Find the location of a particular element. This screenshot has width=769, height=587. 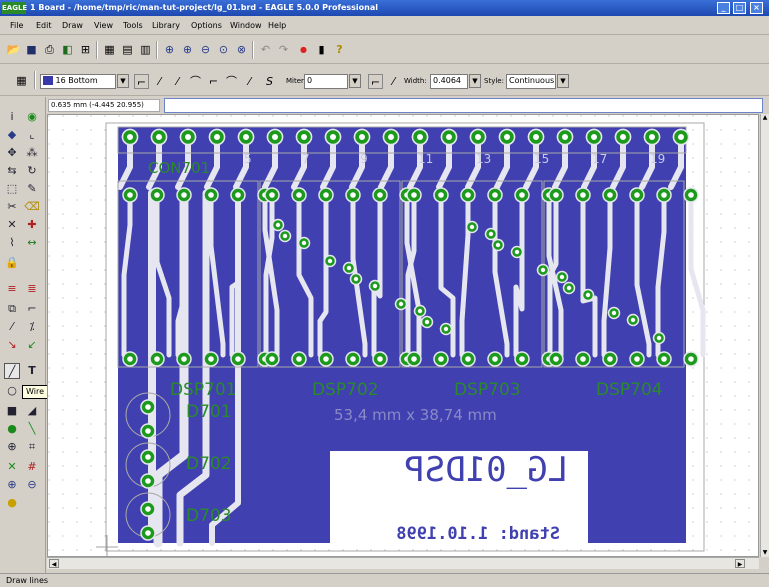

optimize-icon: ⁒ is located at coordinates (32, 327).